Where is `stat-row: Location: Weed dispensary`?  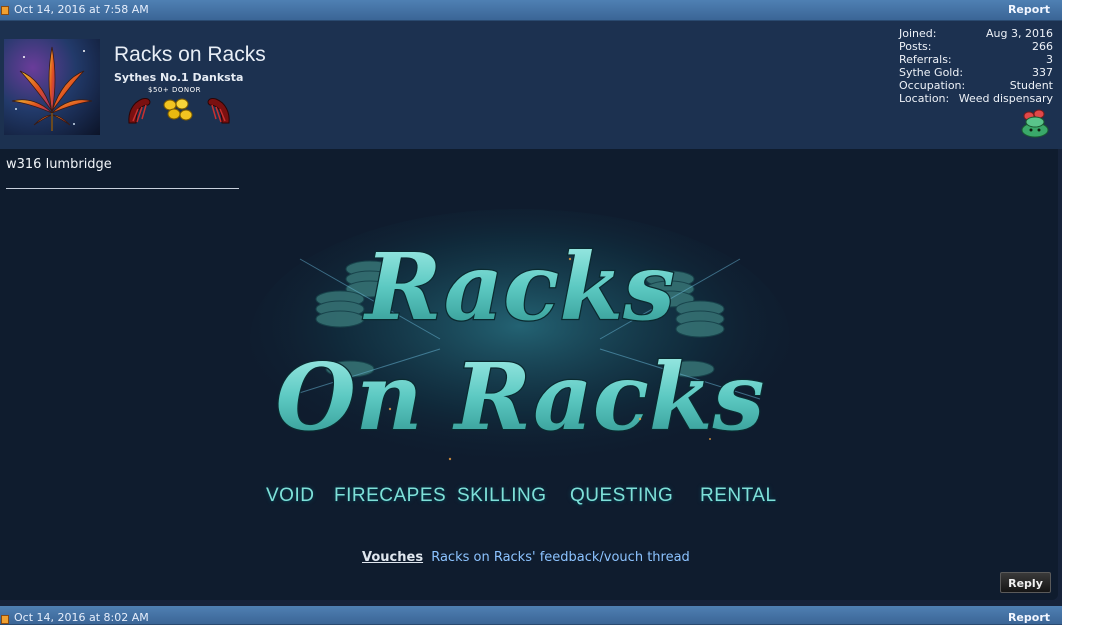 stat-row: Location: Weed dispensary is located at coordinates (976, 98).